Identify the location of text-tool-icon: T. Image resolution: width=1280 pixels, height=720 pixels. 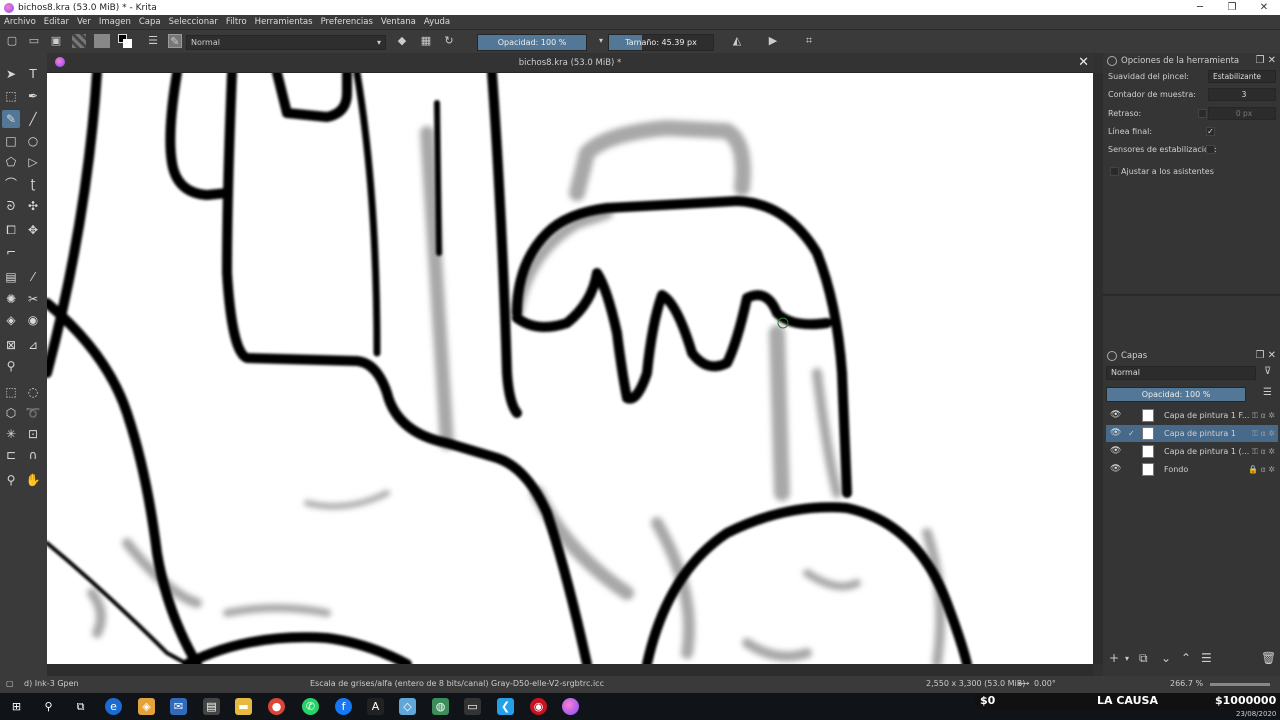
(33, 74).